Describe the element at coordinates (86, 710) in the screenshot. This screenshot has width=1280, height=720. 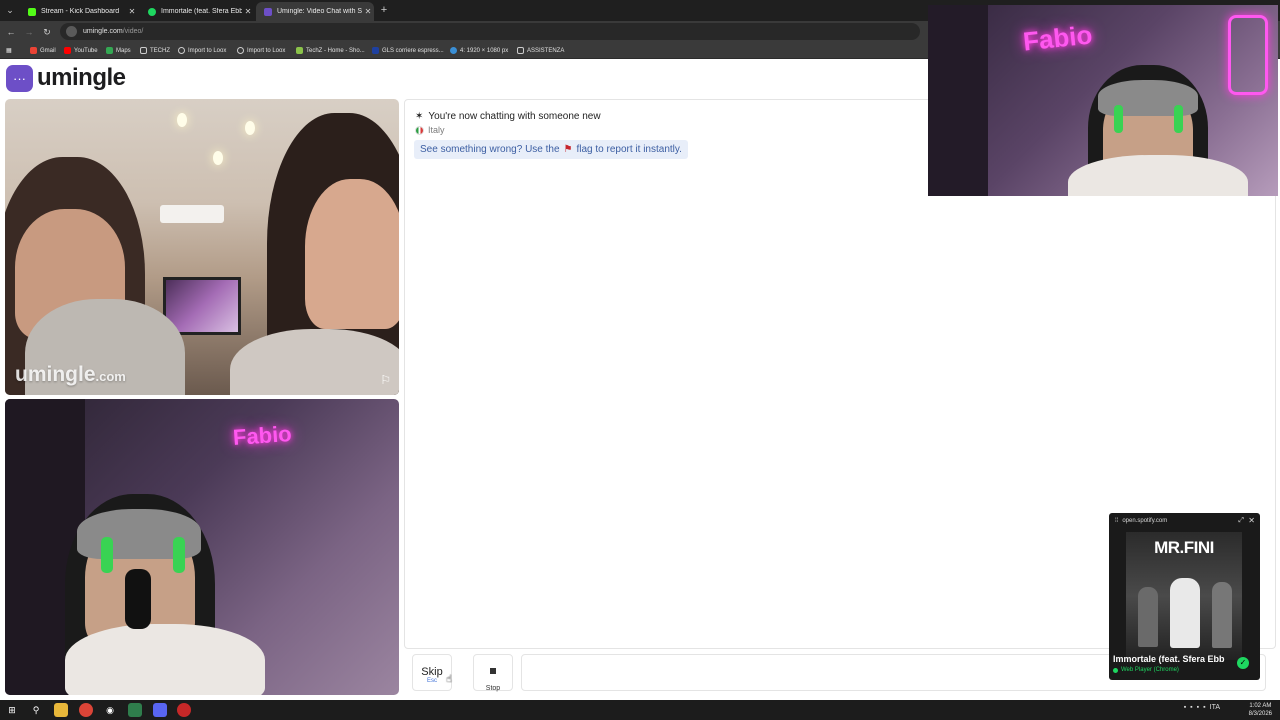
I see `chrome-icon` at that location.